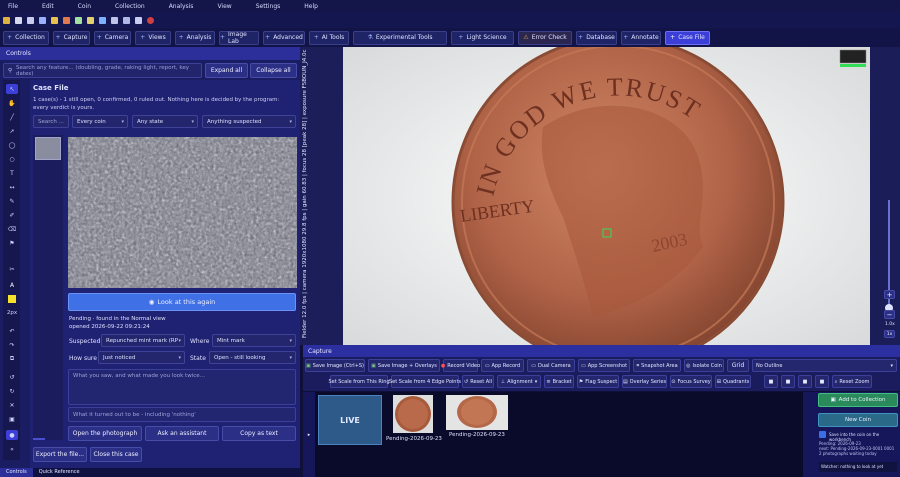  I want to click on flag-suspect-button: ⚑ Flag Suspect, so click(598, 381).